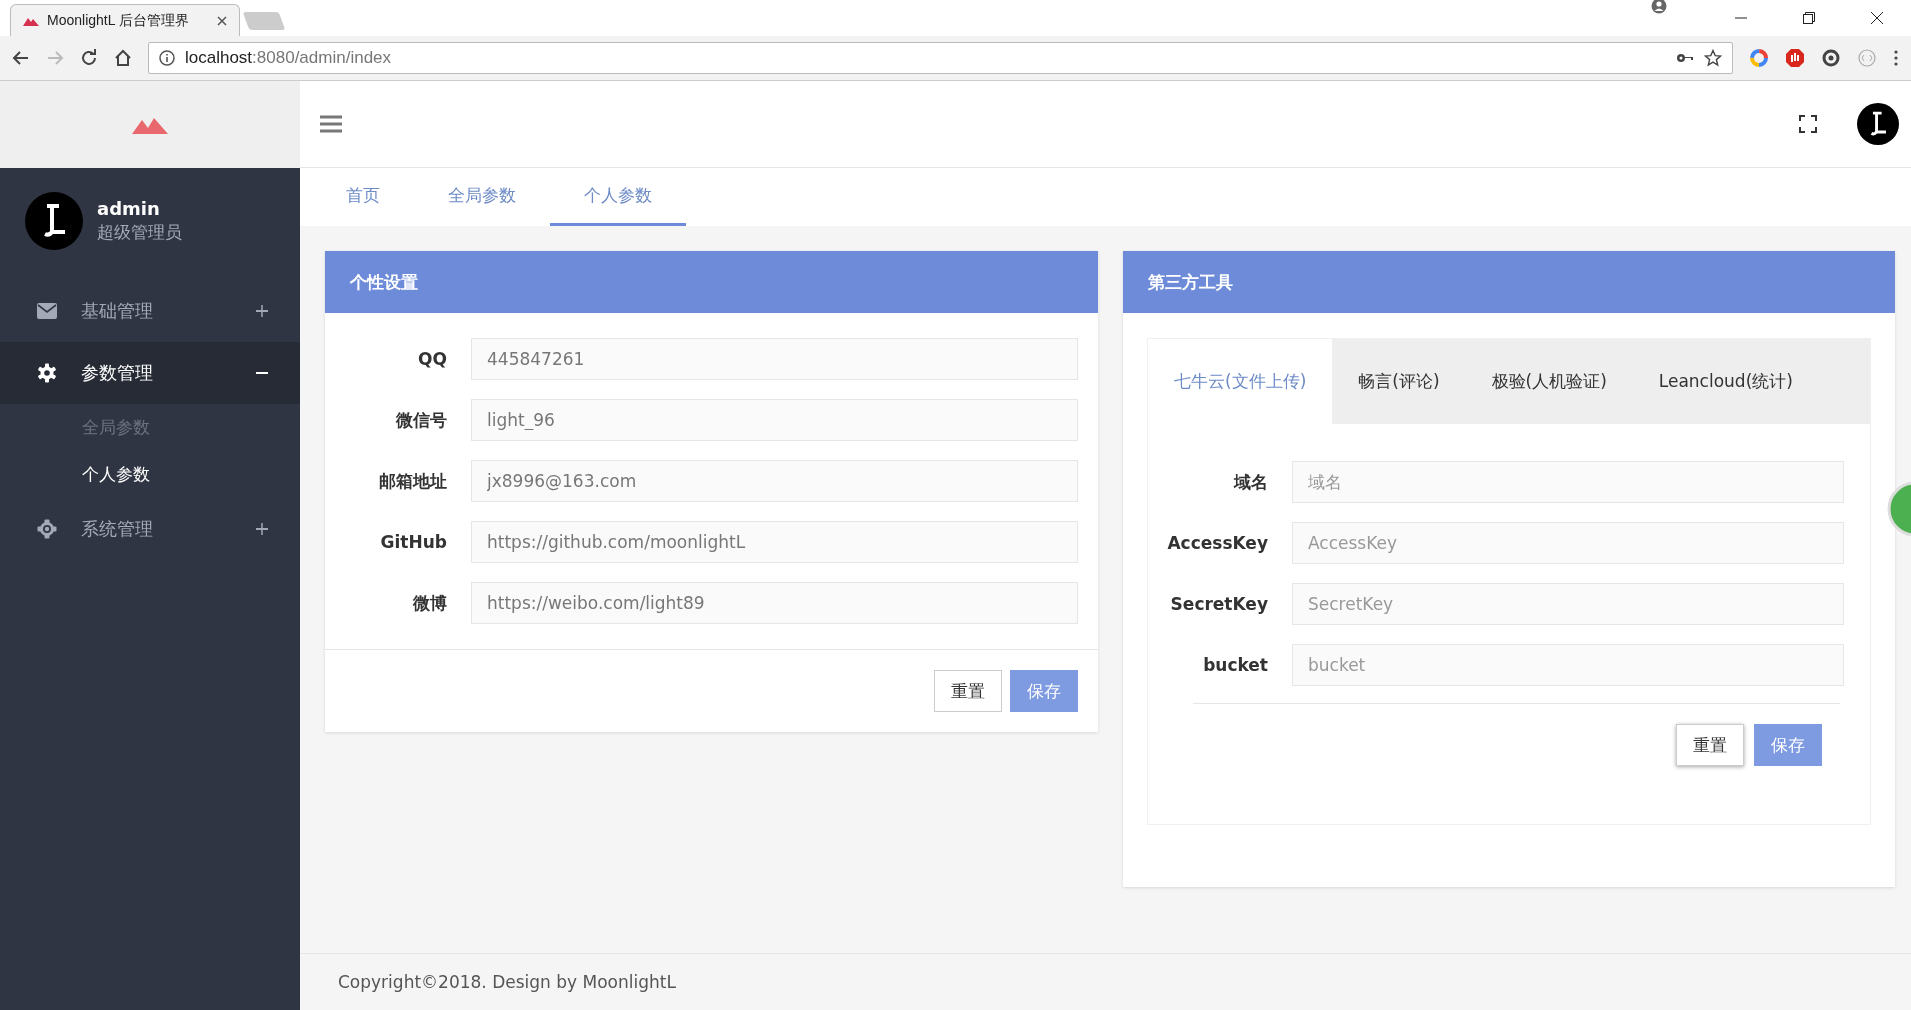 This screenshot has width=1911, height=1010. Describe the element at coordinates (139, 232) in the screenshot. I see `user-role: 超级管理员` at that location.